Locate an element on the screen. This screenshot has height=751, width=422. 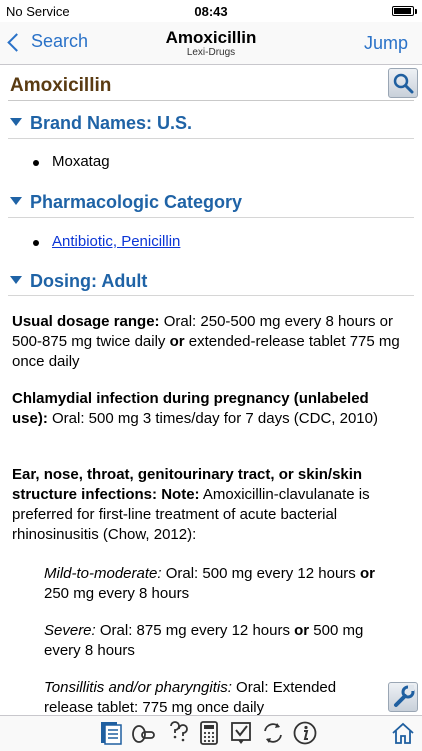
category-item: Antibiotic, Penicillin is located at coordinates (106, 241).